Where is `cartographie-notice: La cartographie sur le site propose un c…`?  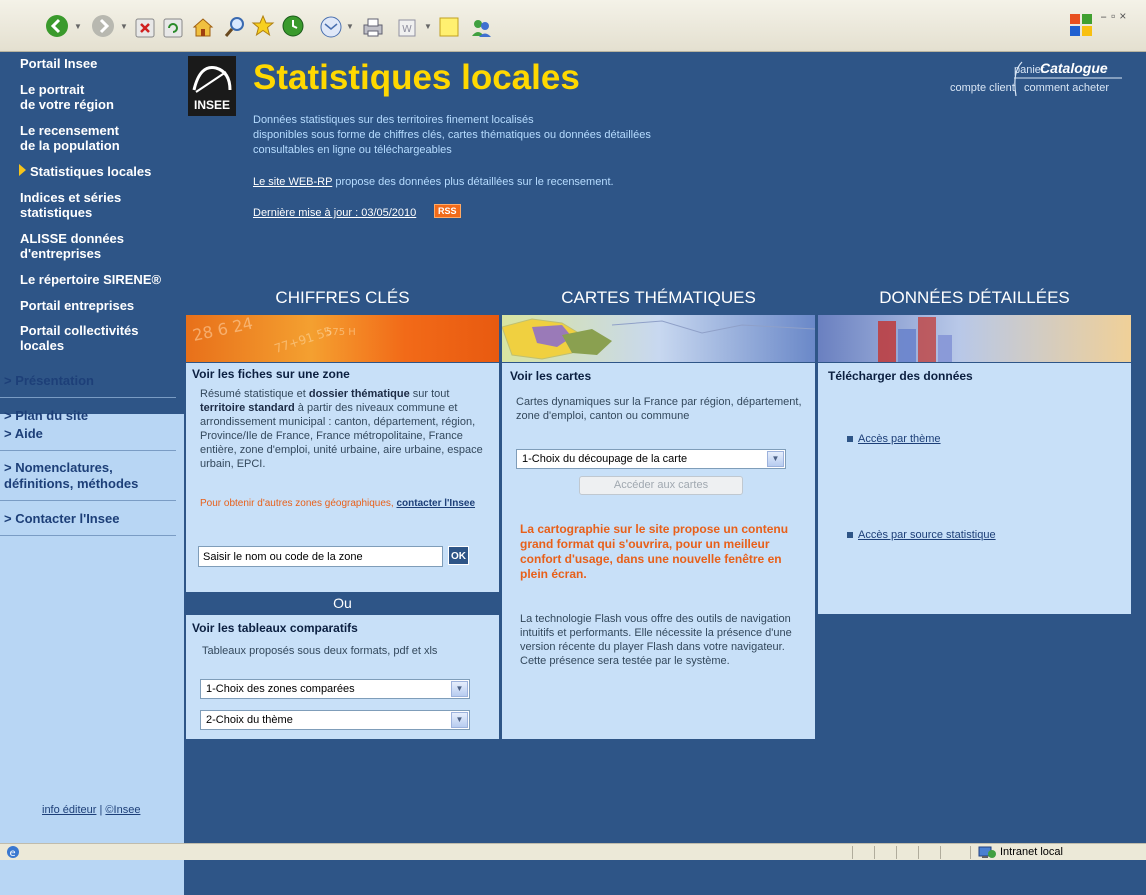
cartographie-notice: La cartographie sur le site propose un c… is located at coordinates (654, 551).